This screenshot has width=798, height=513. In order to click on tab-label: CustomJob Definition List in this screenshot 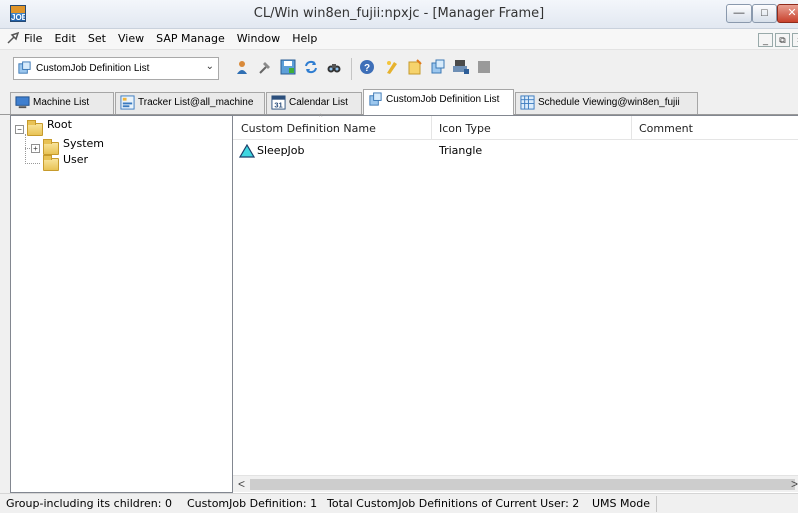, I will do `click(443, 99)`.